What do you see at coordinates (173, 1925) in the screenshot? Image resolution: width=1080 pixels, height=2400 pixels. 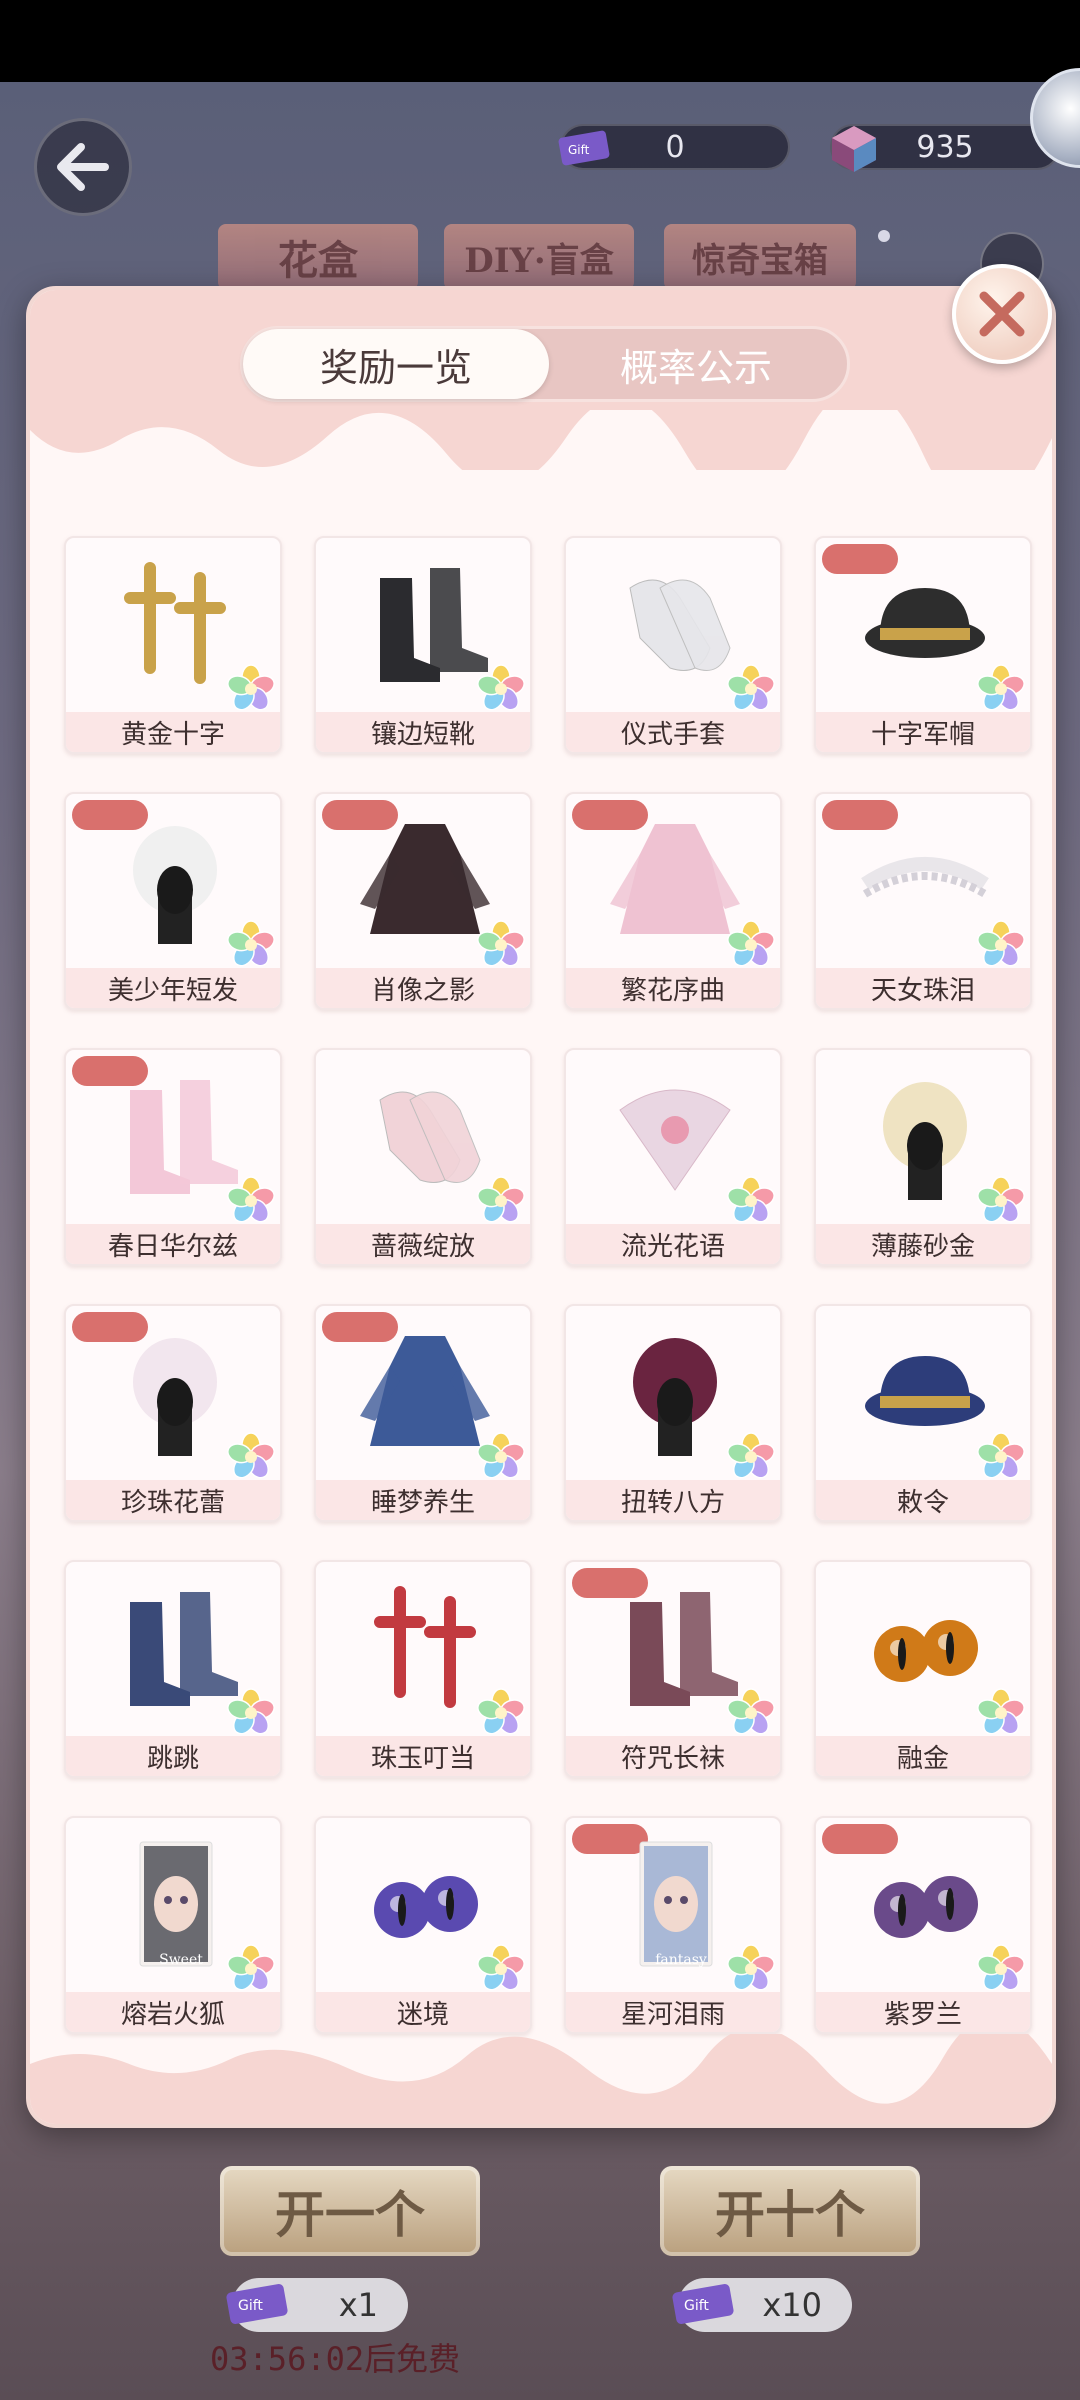 I see `reward-item-card: Sweet 熔岩火狐` at bounding box center [173, 1925].